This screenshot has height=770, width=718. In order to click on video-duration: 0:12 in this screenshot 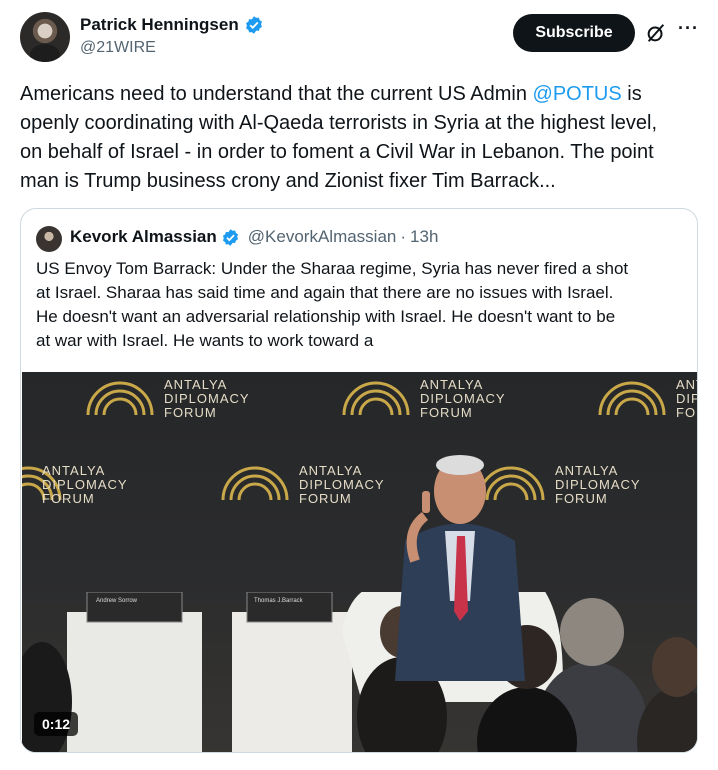, I will do `click(56, 724)`.